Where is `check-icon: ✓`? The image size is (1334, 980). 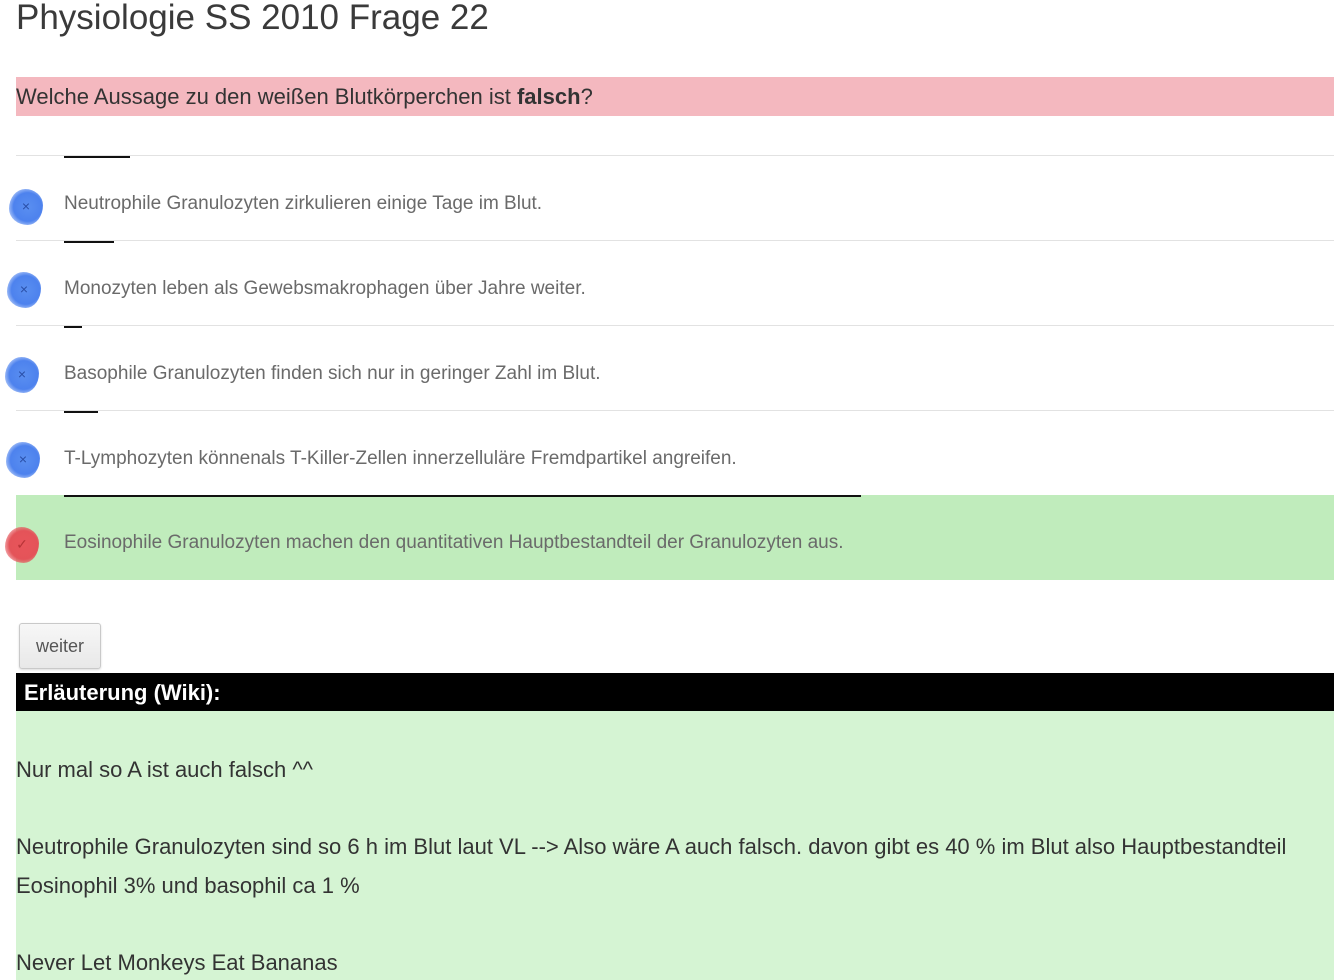
check-icon: ✓ is located at coordinates (22, 544).